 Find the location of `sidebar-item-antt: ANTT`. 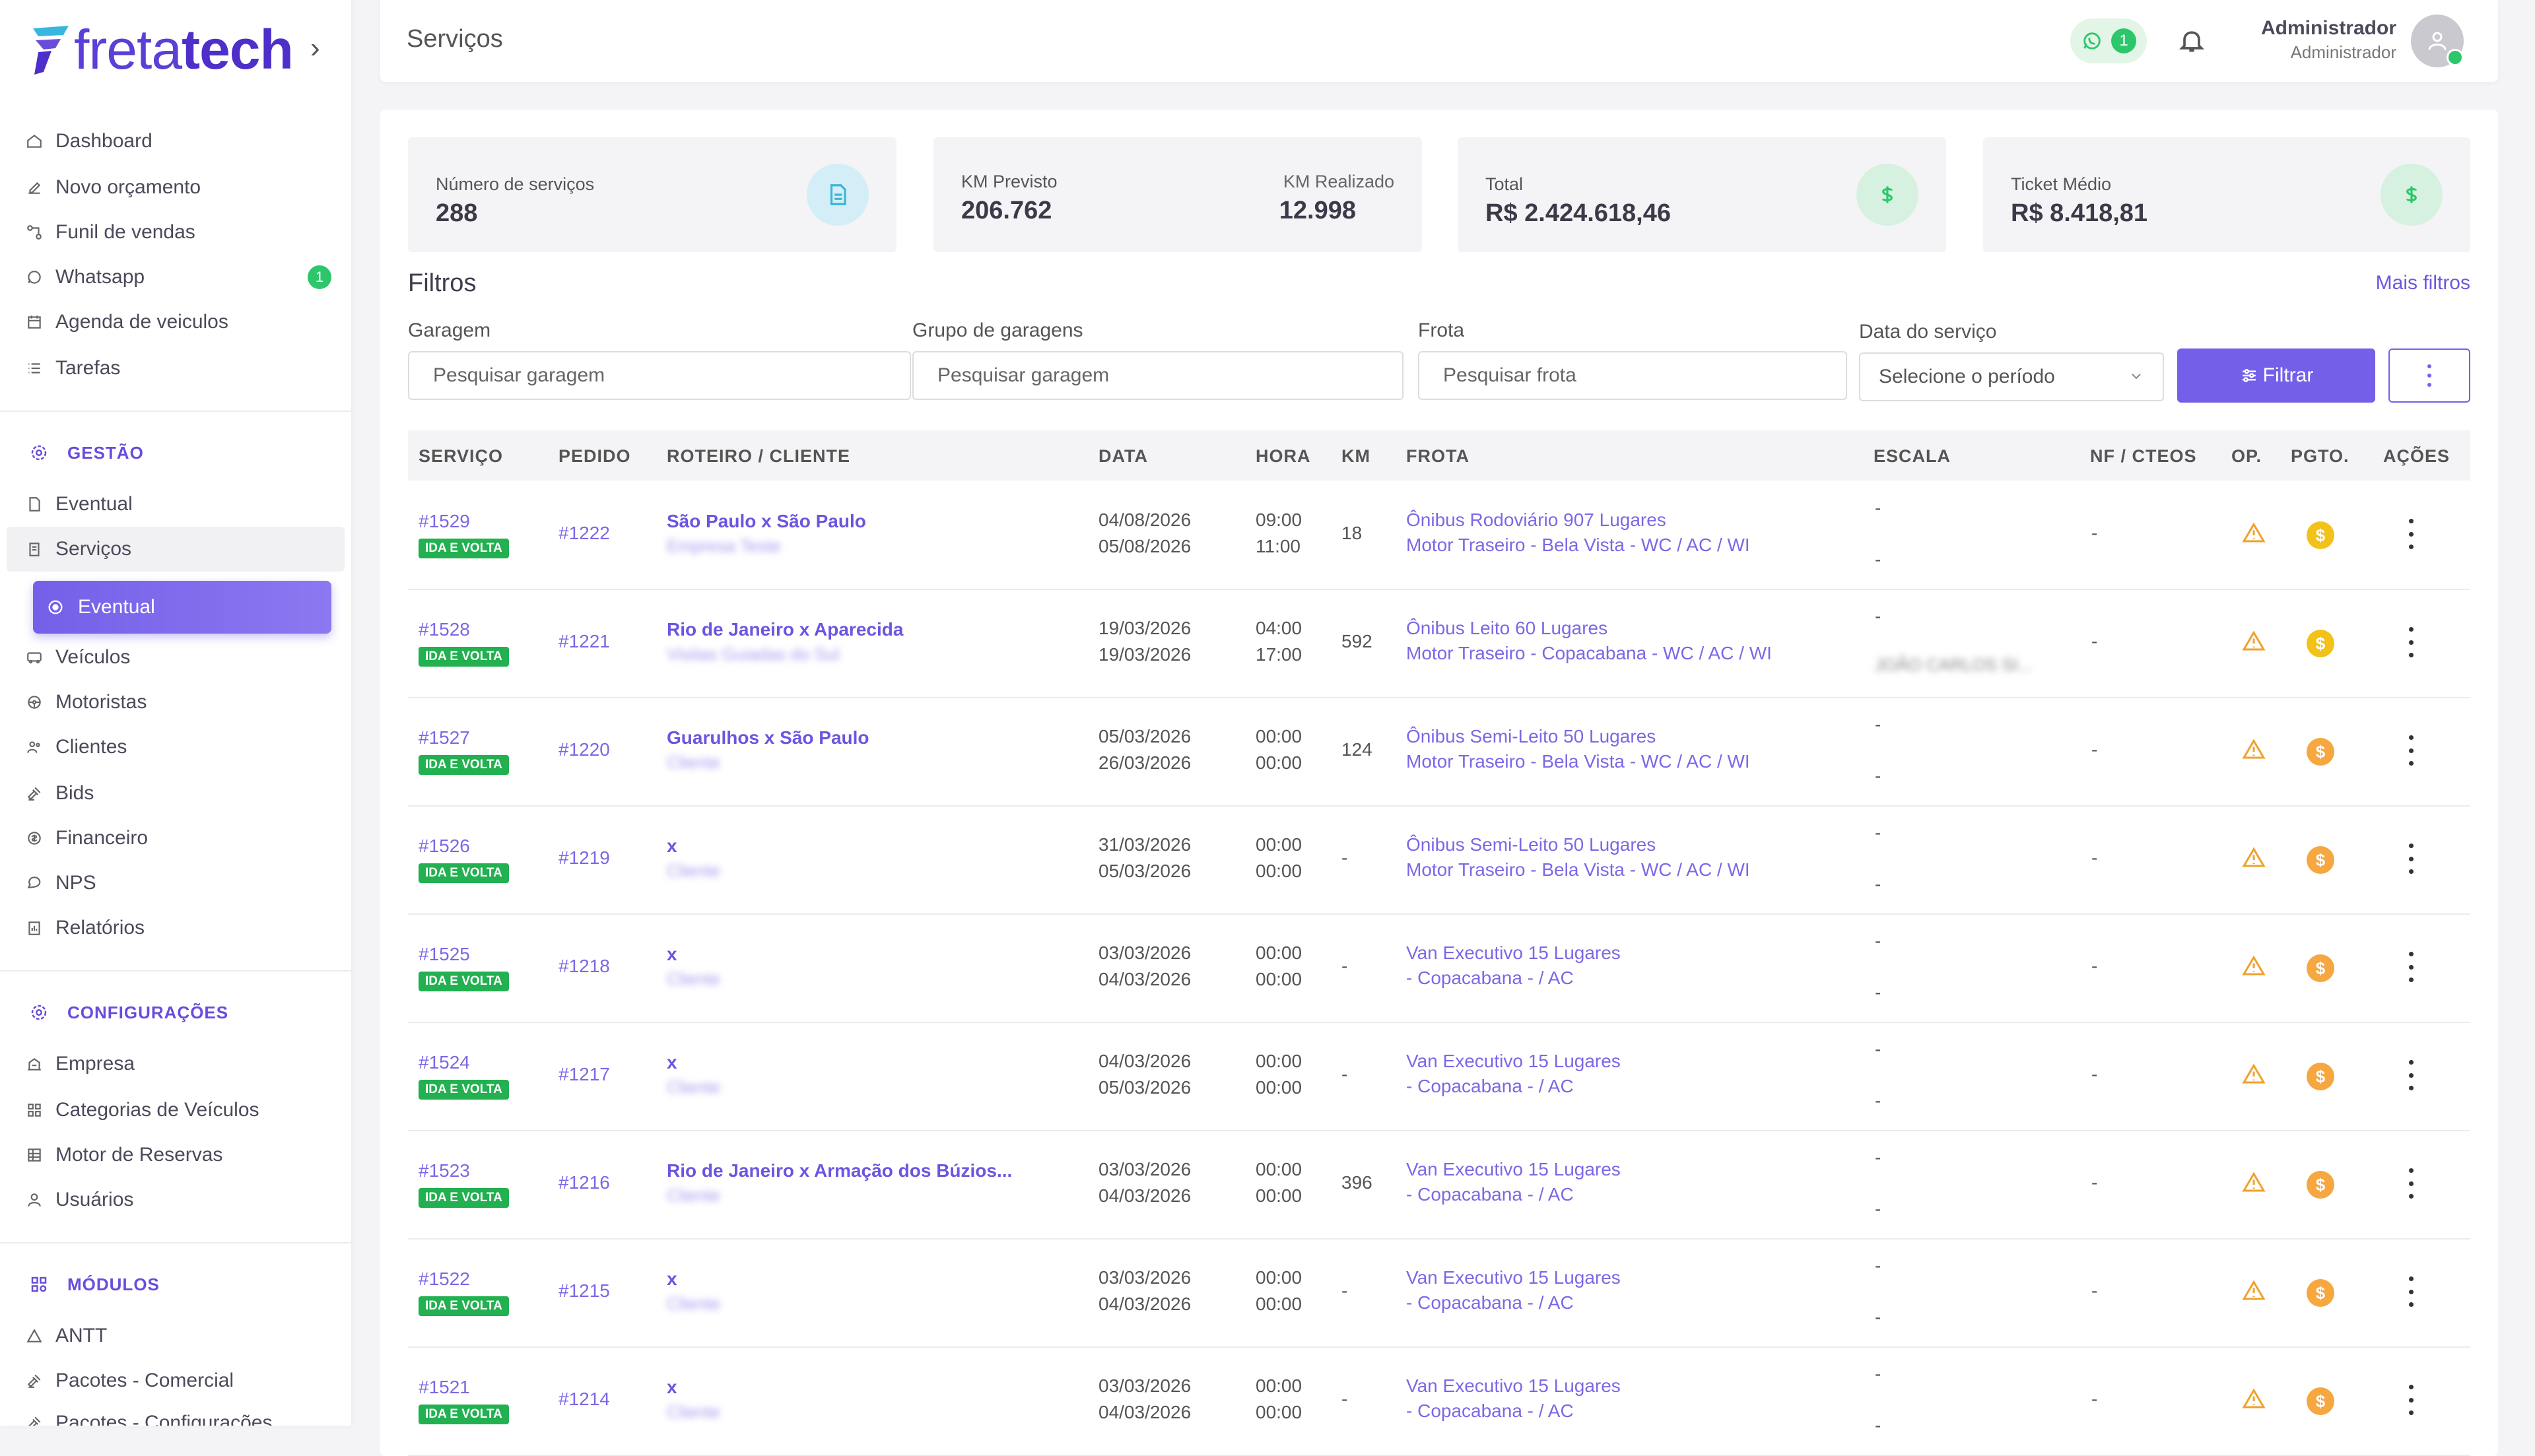

sidebar-item-antt: ANTT is located at coordinates (66, 1335).